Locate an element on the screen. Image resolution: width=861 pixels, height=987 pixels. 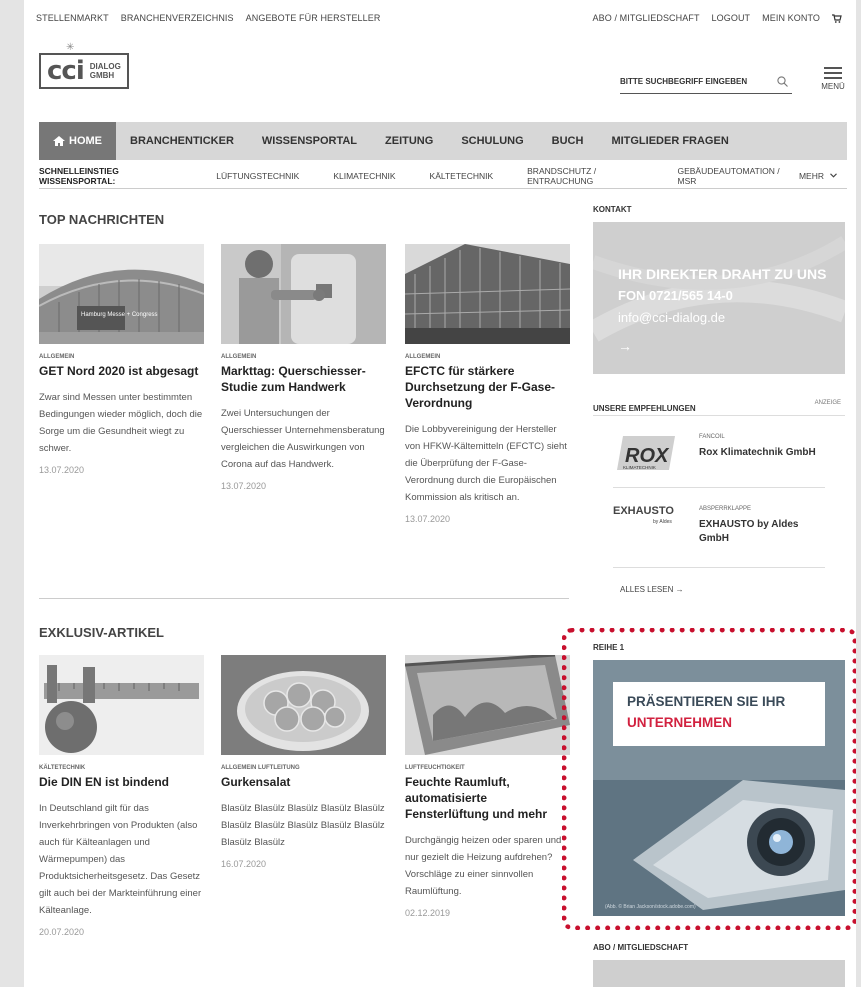
abo-box is located at coordinates (719, 973).